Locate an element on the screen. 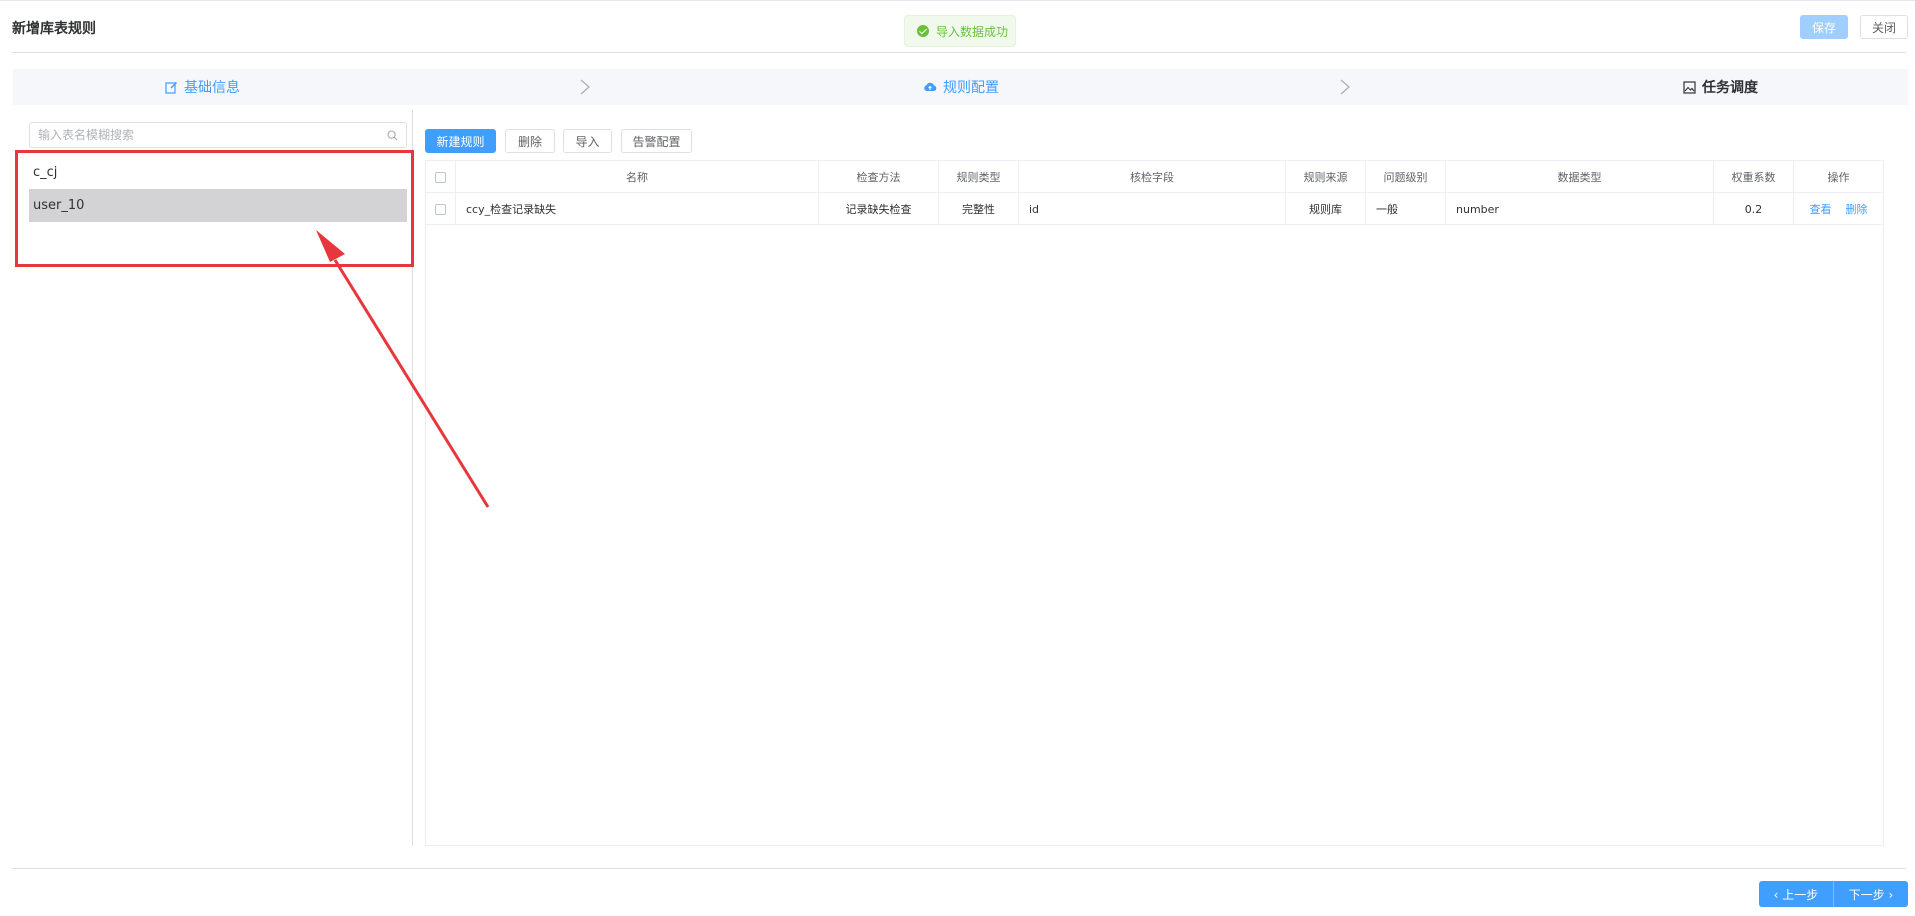  step-label: 任务调度 is located at coordinates (1730, 88).